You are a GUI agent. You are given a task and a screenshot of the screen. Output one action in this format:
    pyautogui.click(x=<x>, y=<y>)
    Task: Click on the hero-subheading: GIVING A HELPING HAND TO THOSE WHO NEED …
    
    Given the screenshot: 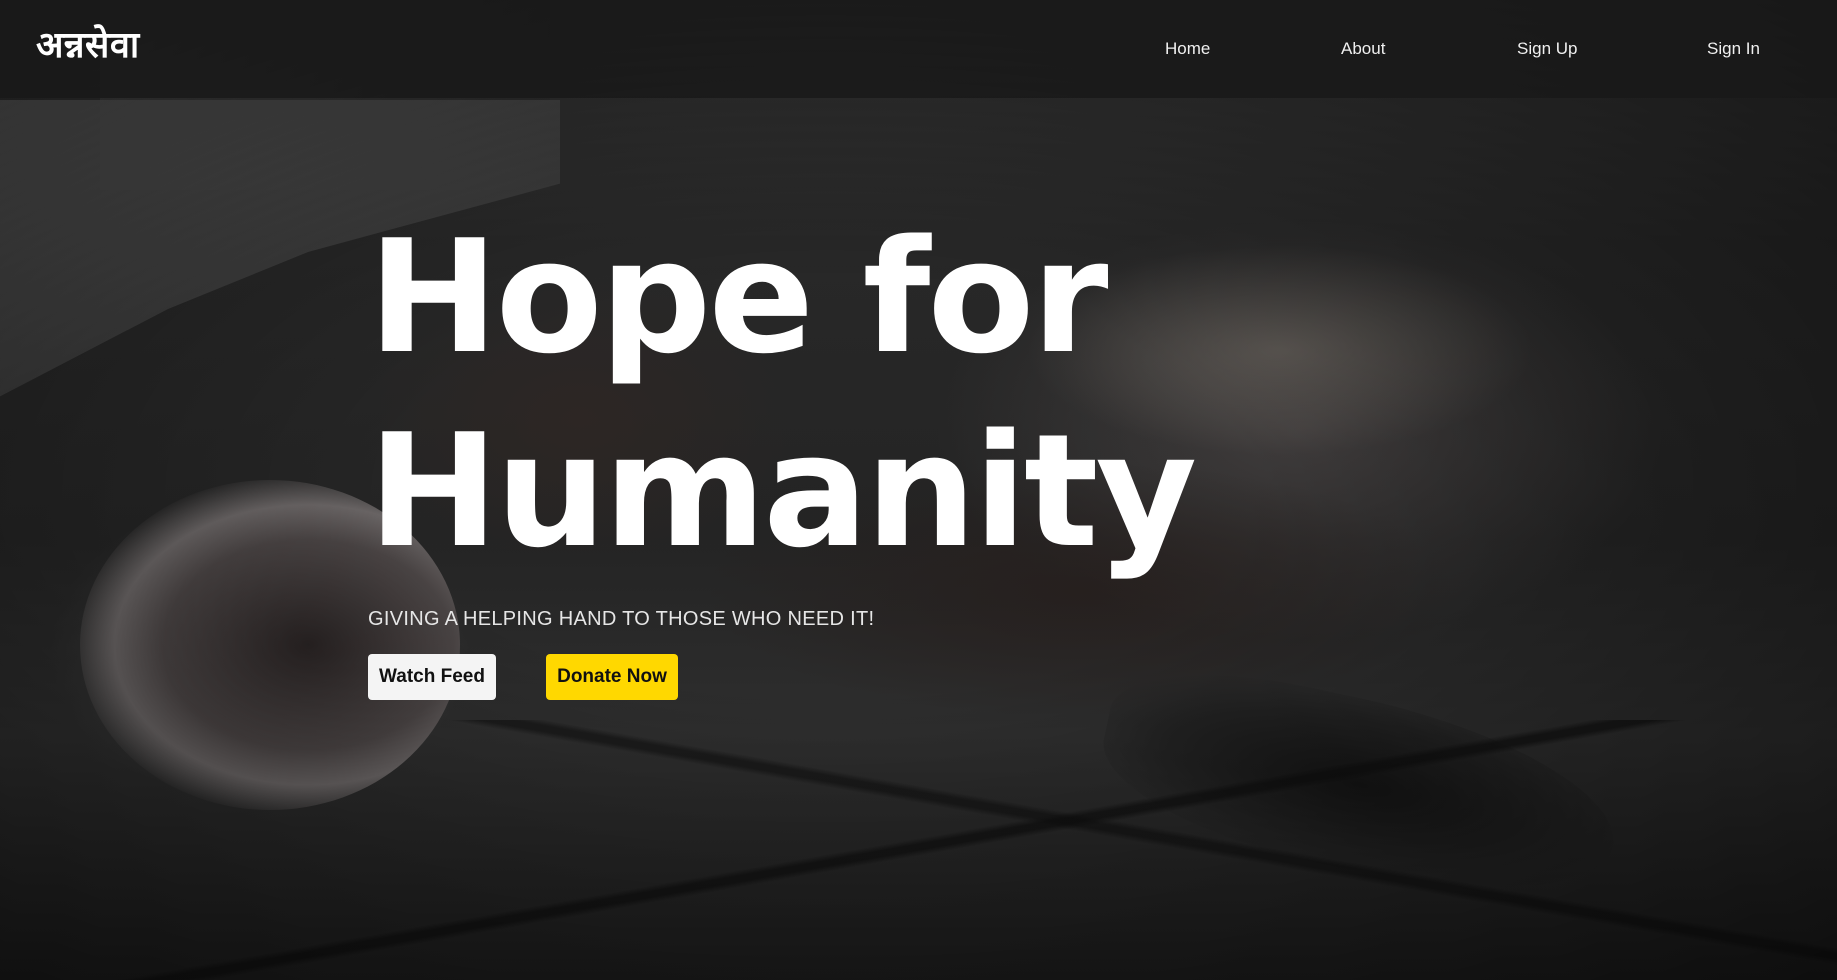 What is the action you would take?
    pyautogui.click(x=621, y=619)
    